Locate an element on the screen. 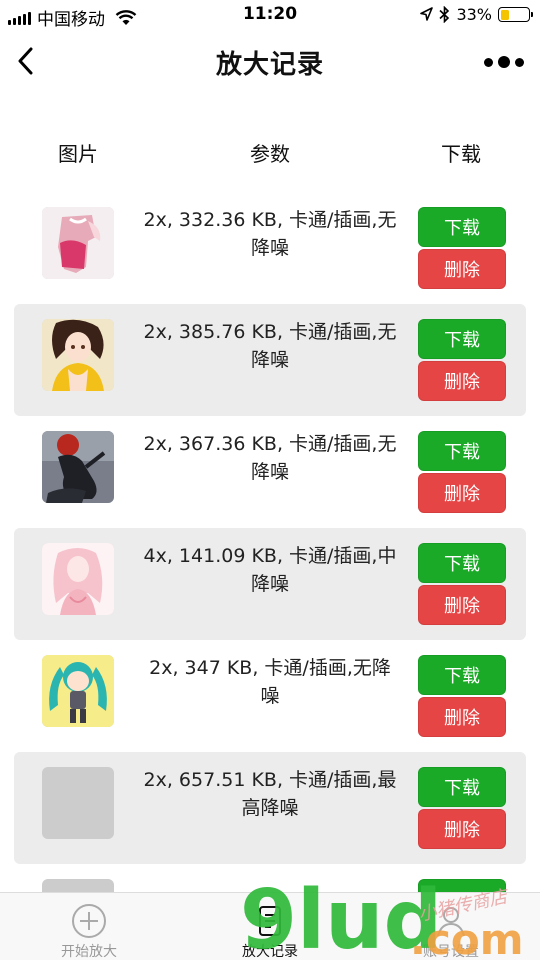 This screenshot has width=540, height=960. battery-fill is located at coordinates (505, 14).